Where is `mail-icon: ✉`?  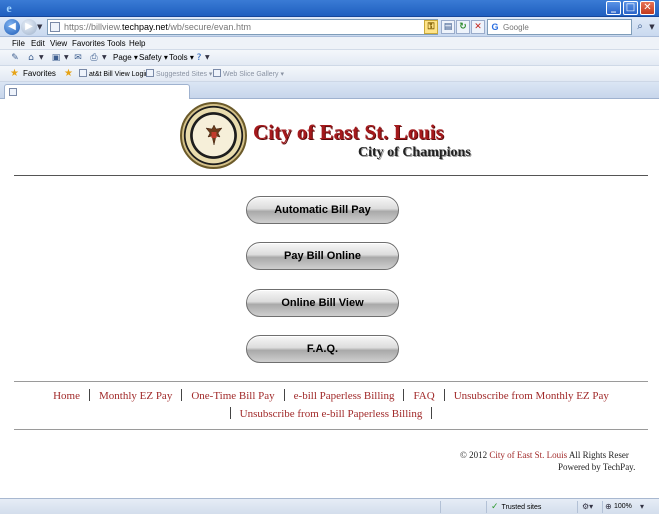
mail-icon: ✉ is located at coordinates (78, 58).